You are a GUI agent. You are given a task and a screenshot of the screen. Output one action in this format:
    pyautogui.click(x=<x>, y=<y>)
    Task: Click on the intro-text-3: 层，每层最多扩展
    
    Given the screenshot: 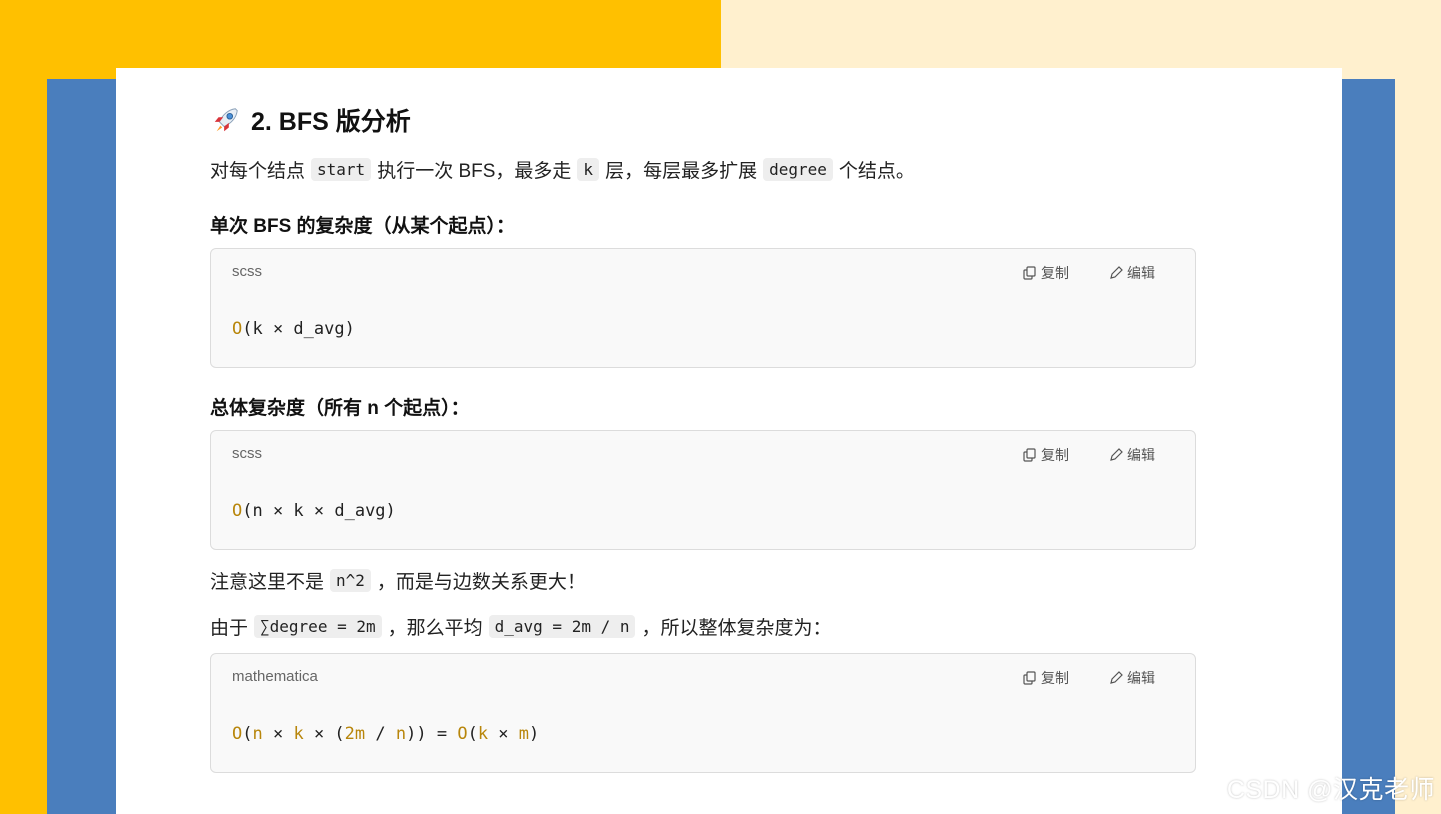 What is the action you would take?
    pyautogui.click(x=681, y=171)
    